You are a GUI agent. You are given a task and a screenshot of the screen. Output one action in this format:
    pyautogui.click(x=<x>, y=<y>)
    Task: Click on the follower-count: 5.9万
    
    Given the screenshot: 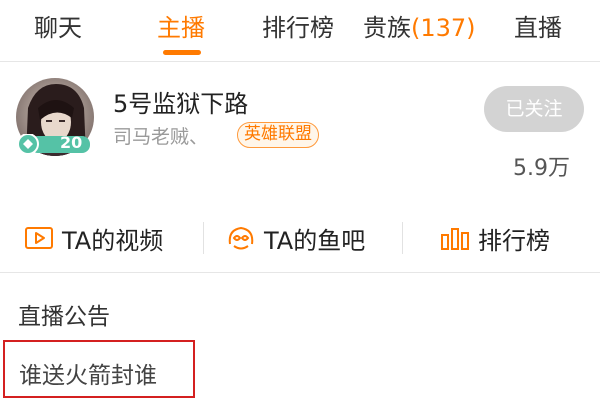 What is the action you would take?
    pyautogui.click(x=541, y=168)
    